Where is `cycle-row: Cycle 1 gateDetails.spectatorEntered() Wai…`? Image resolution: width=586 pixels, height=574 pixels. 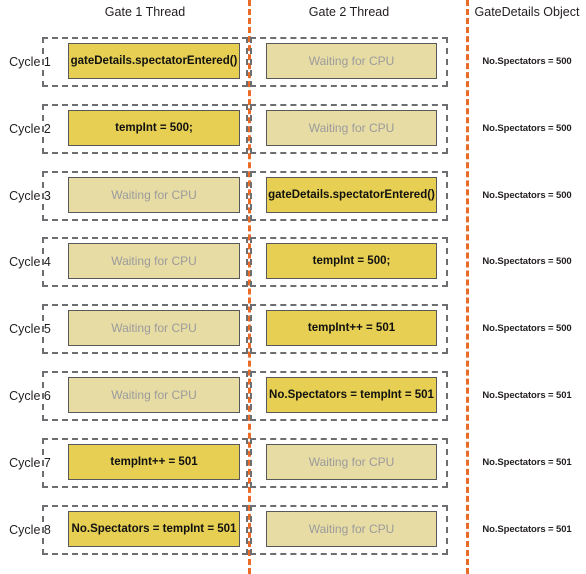
cycle-row: Cycle 1 gateDetails.spectatorEntered() Wai… is located at coordinates (293, 70).